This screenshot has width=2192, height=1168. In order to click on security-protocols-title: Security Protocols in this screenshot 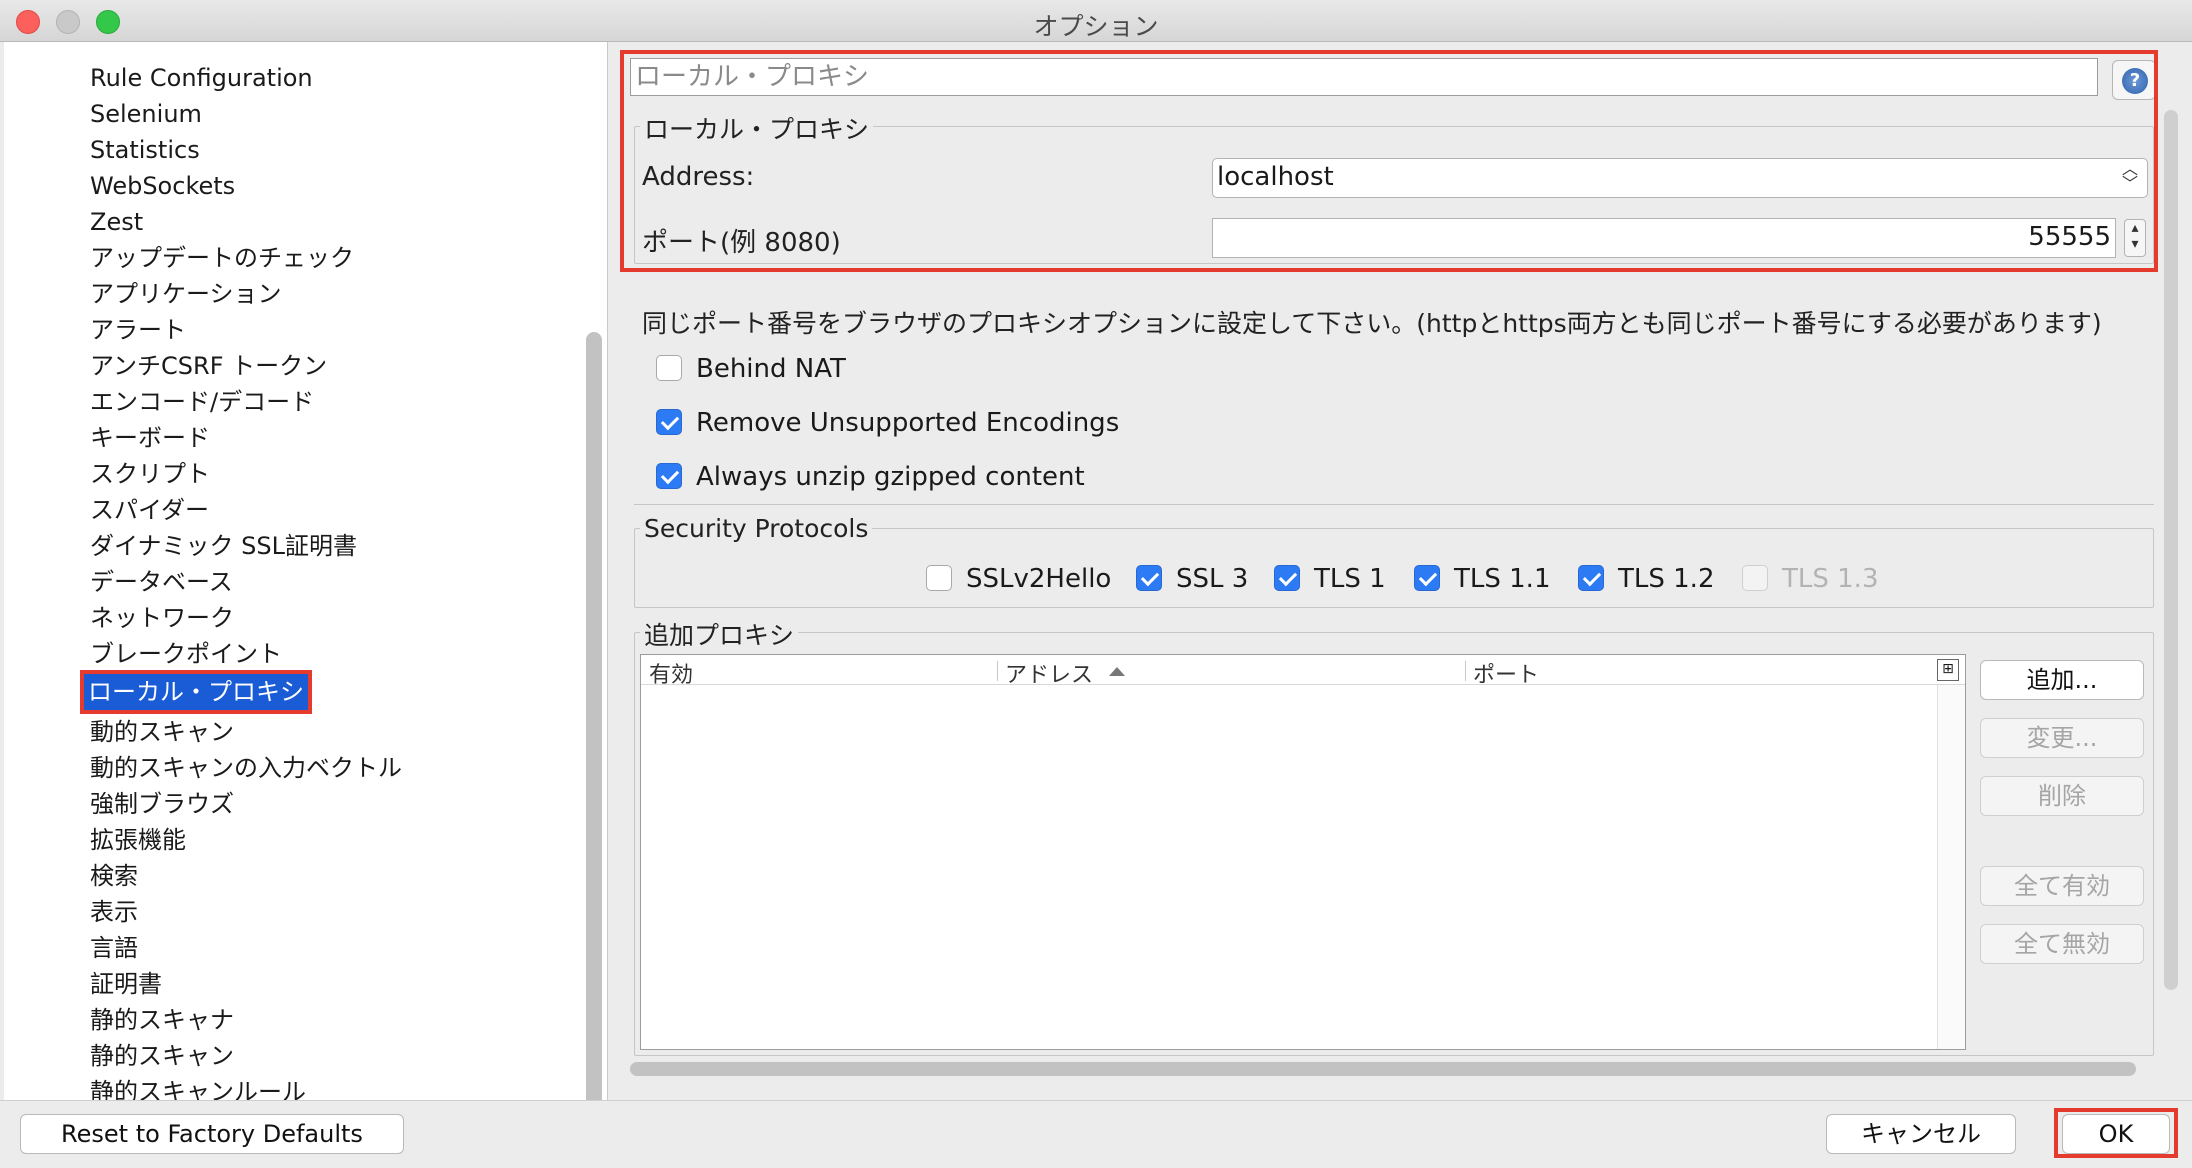, I will do `click(756, 528)`.